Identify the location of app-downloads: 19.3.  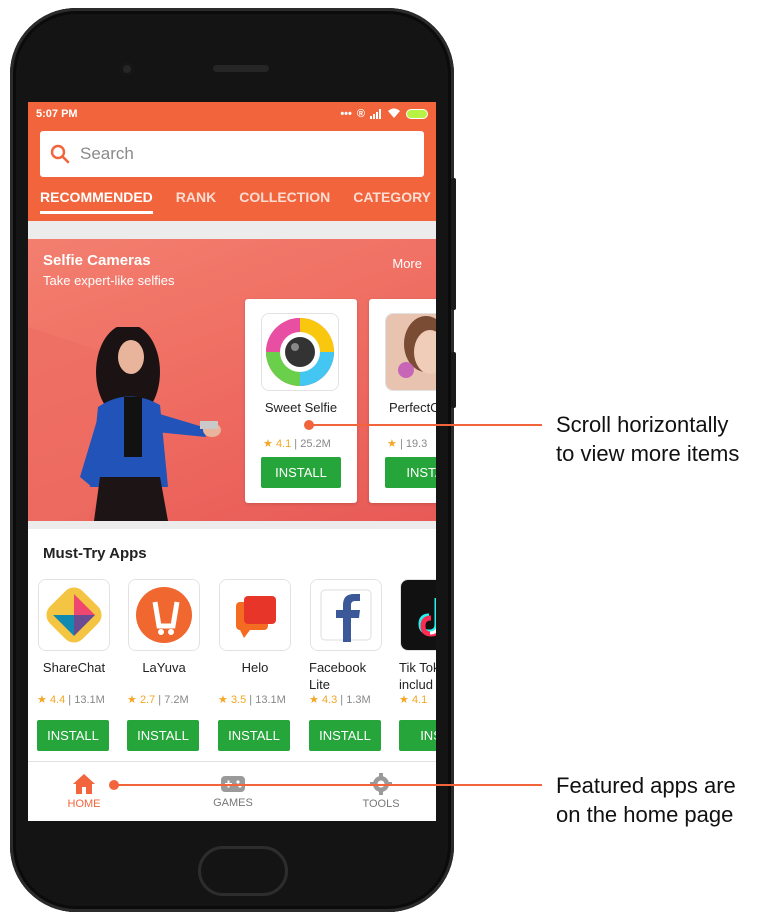
(416, 444).